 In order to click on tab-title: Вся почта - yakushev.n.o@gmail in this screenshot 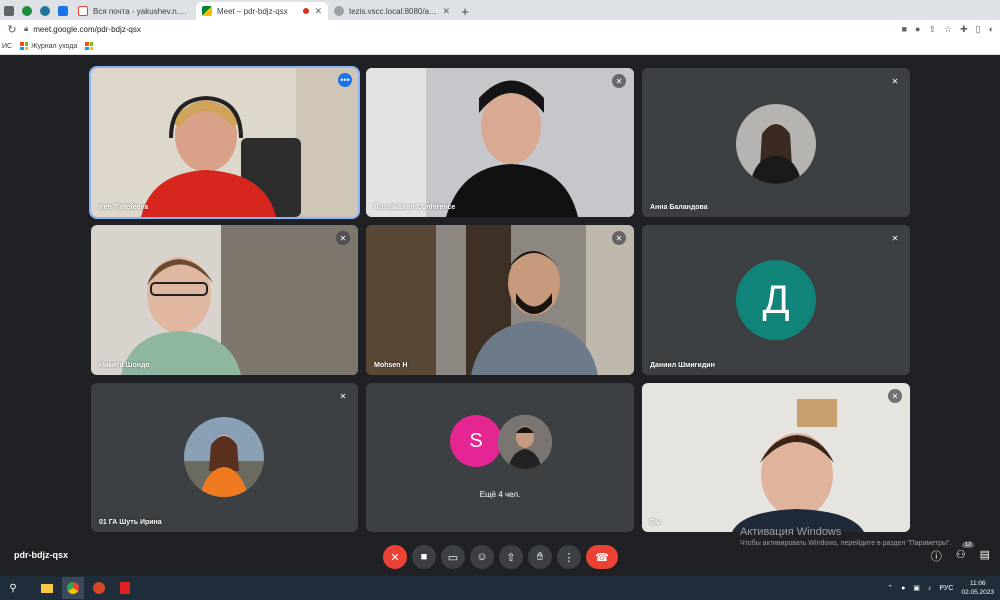, I will do `click(141, 11)`.